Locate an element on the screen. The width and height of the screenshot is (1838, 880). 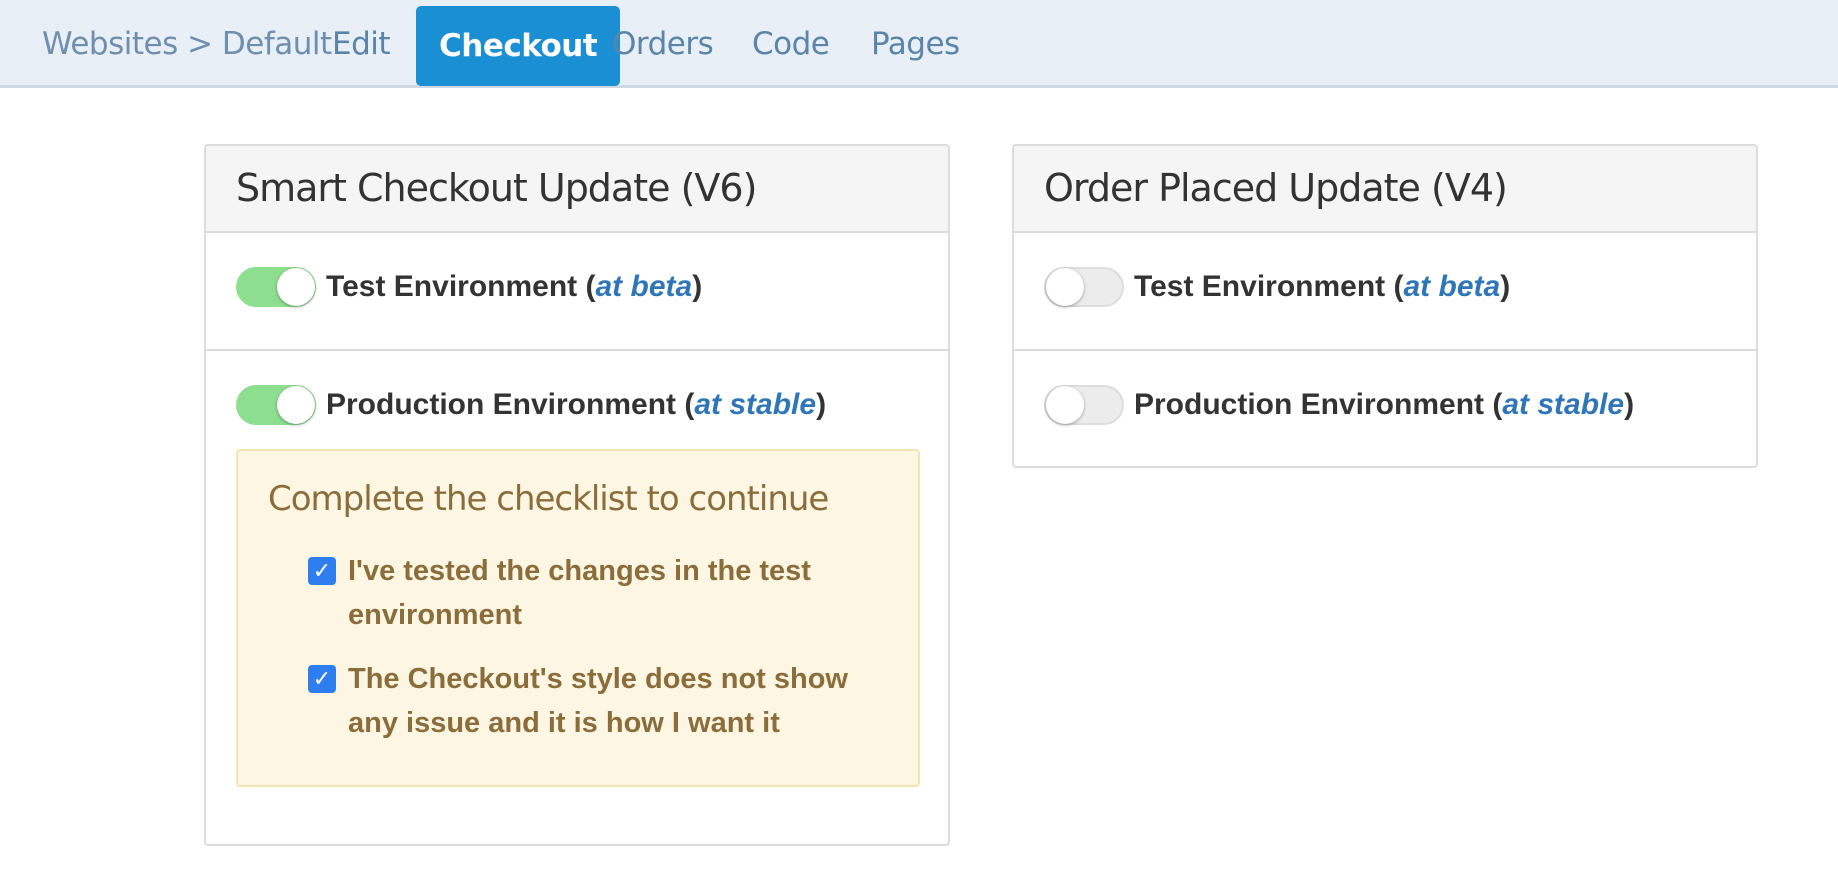
panel-header: Smart Checkout Update (V6) is located at coordinates (577, 189).